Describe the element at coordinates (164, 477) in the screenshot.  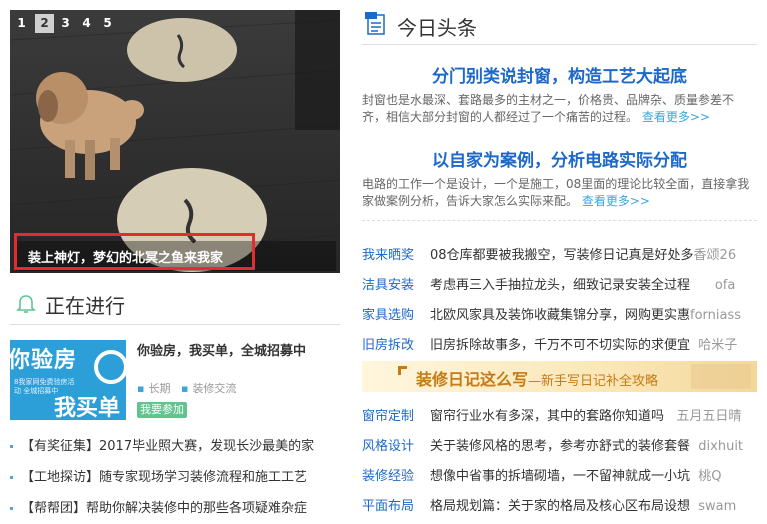
I see `list-item-text: 【工地探访】随专家现场学习装修流程和施工工艺` at that location.